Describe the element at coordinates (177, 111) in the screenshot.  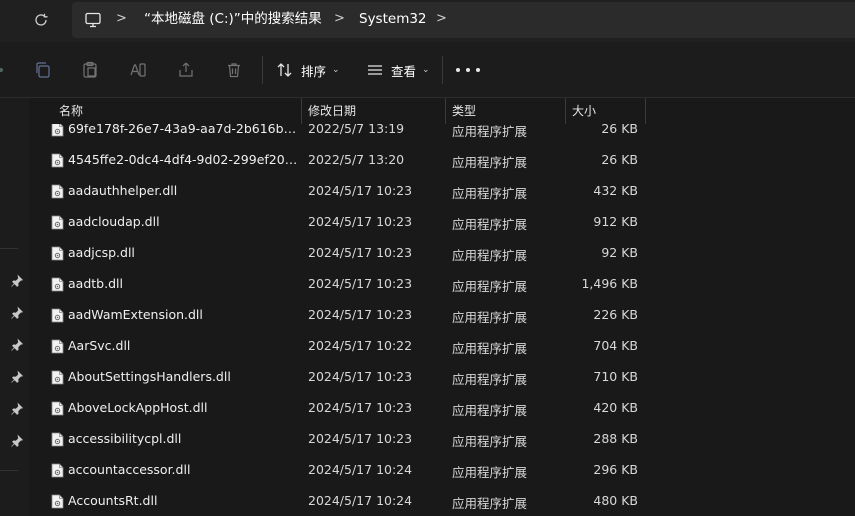
I see `column-name: 名称` at that location.